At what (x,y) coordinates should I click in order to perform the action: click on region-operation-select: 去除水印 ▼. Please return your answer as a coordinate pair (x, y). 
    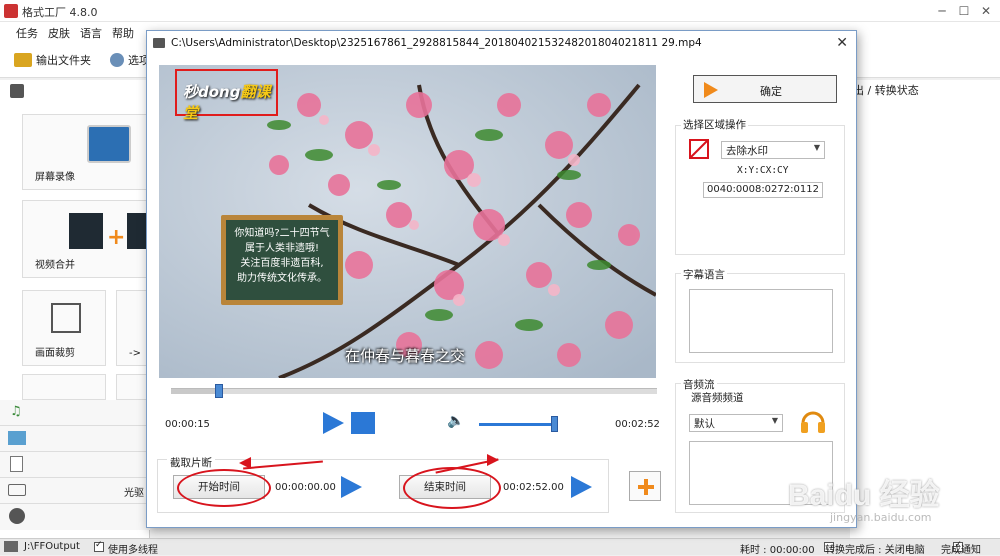
    Looking at the image, I should click on (773, 150).